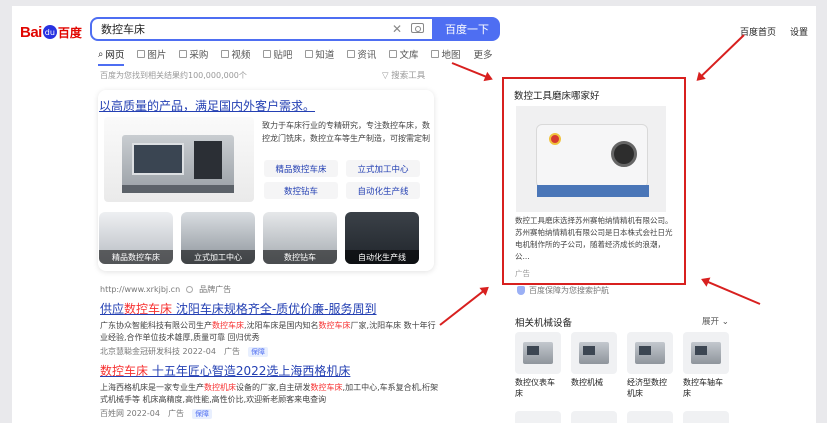 The height and width of the screenshot is (423, 827). I want to click on right-ad-image, so click(591, 159).